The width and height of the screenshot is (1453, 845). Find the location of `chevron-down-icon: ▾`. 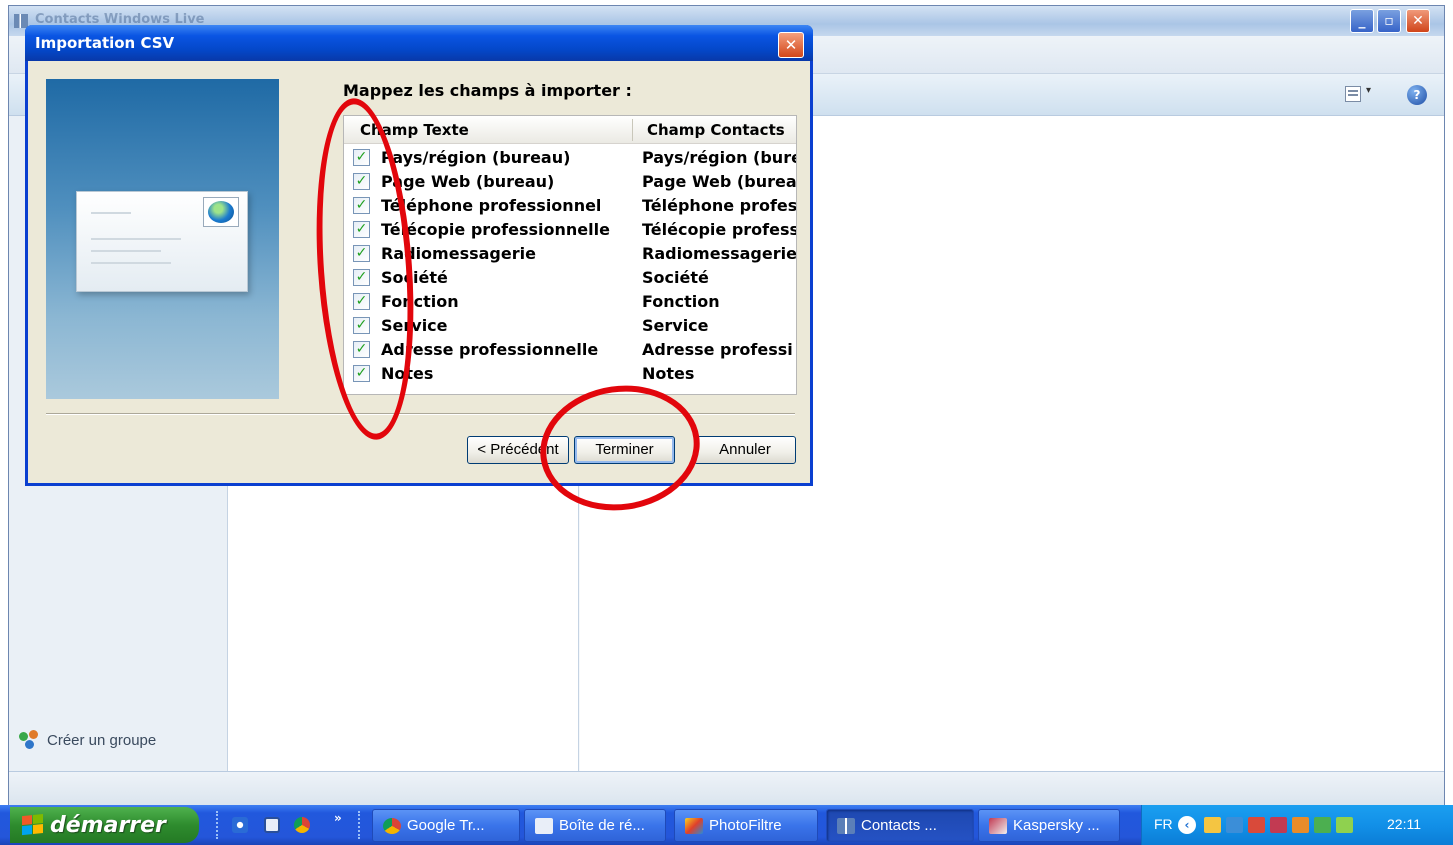

chevron-down-icon: ▾ is located at coordinates (1368, 90).